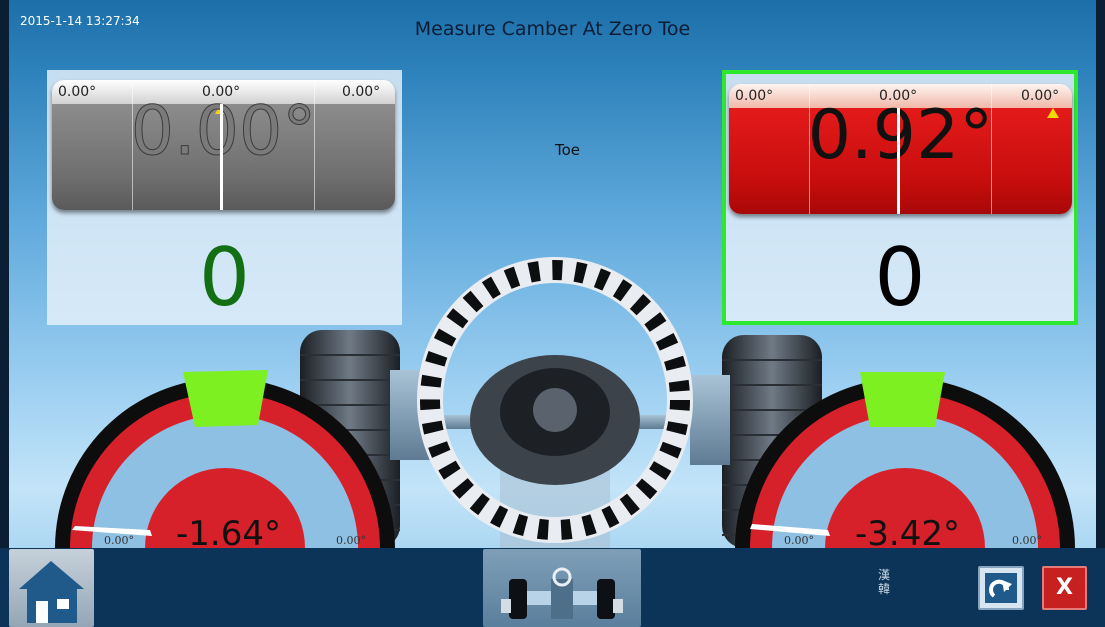 The image size is (1105, 627). Describe the element at coordinates (351, 540) in the screenshot. I see `left-camber-tick-right: 0.00°` at that location.